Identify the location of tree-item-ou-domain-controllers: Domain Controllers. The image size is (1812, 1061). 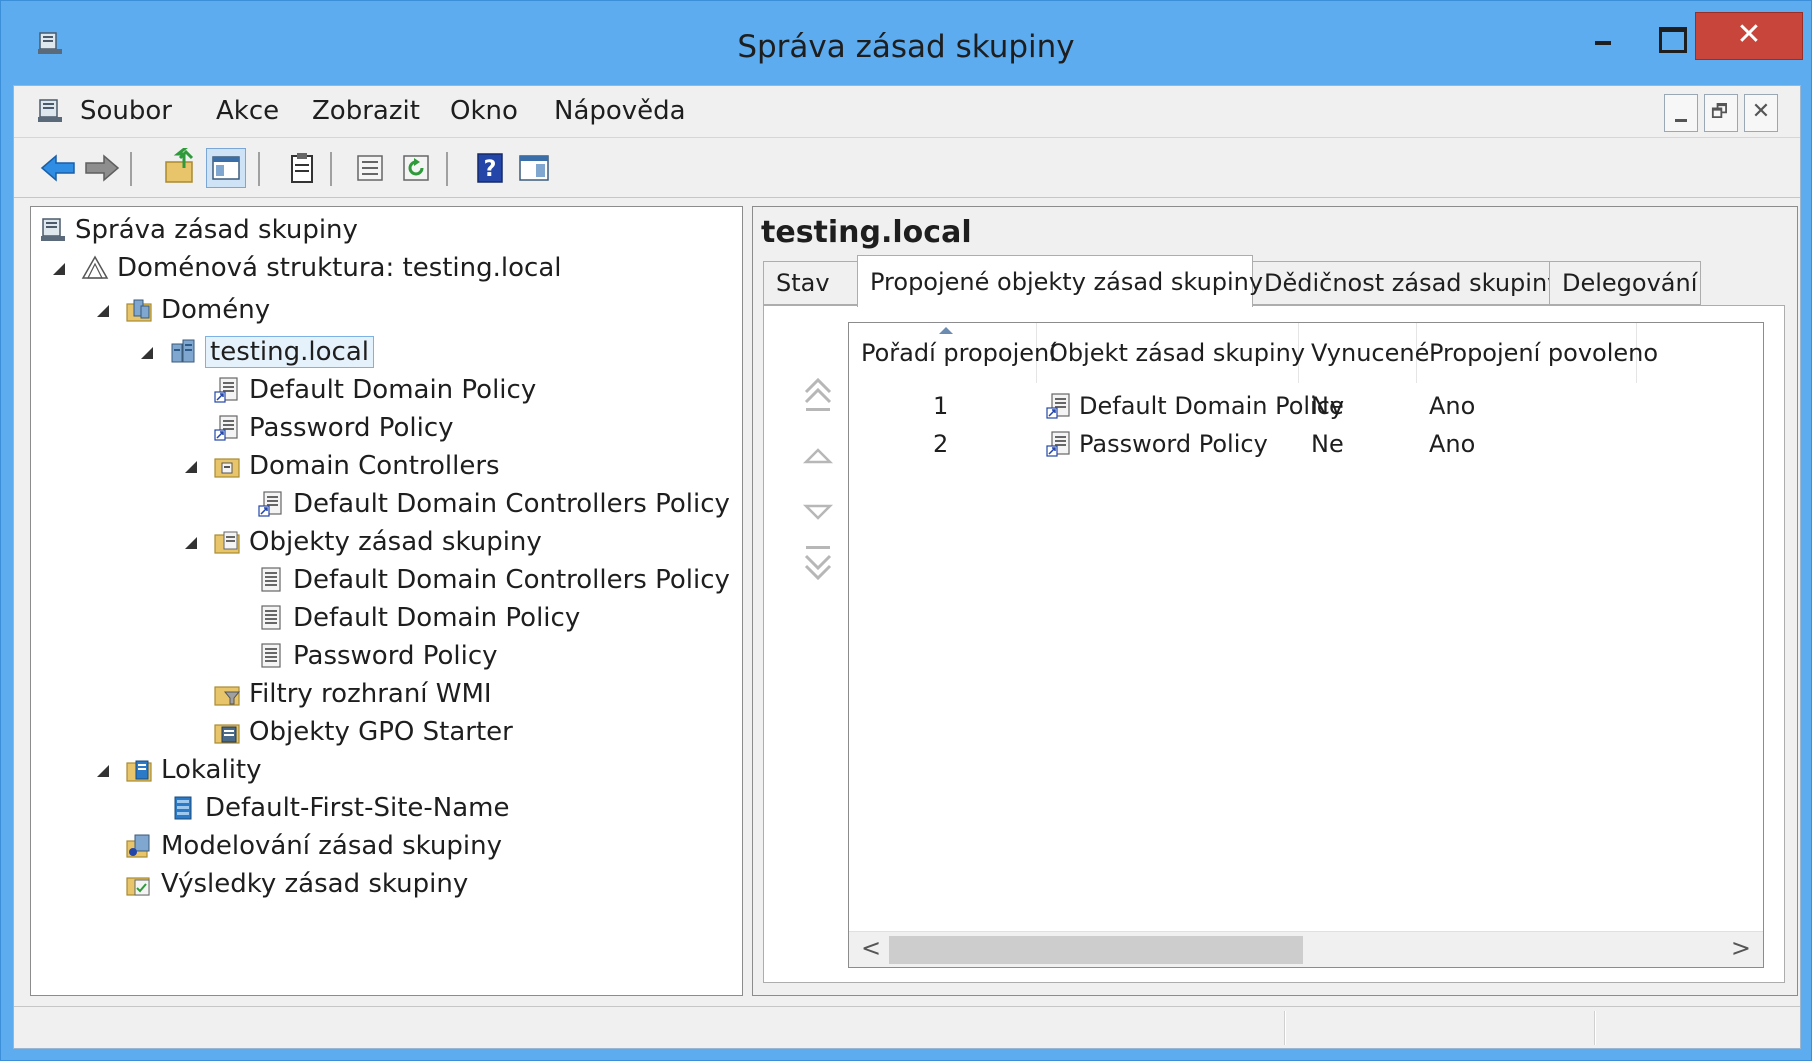
(356, 466).